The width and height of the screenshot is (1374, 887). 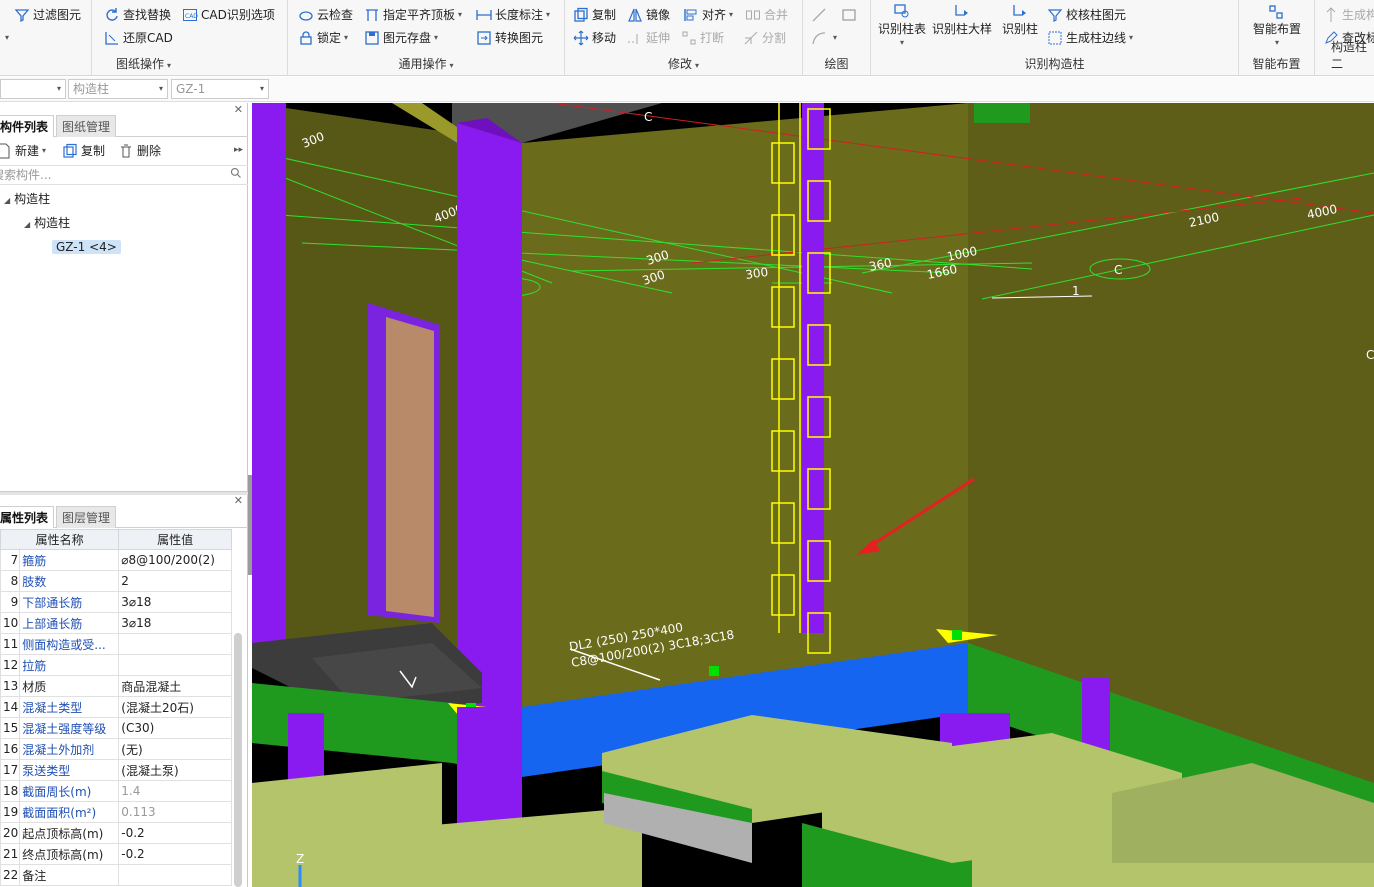 I want to click on property-row: 19 截面面积(m²) 0.113, so click(x=116, y=812).